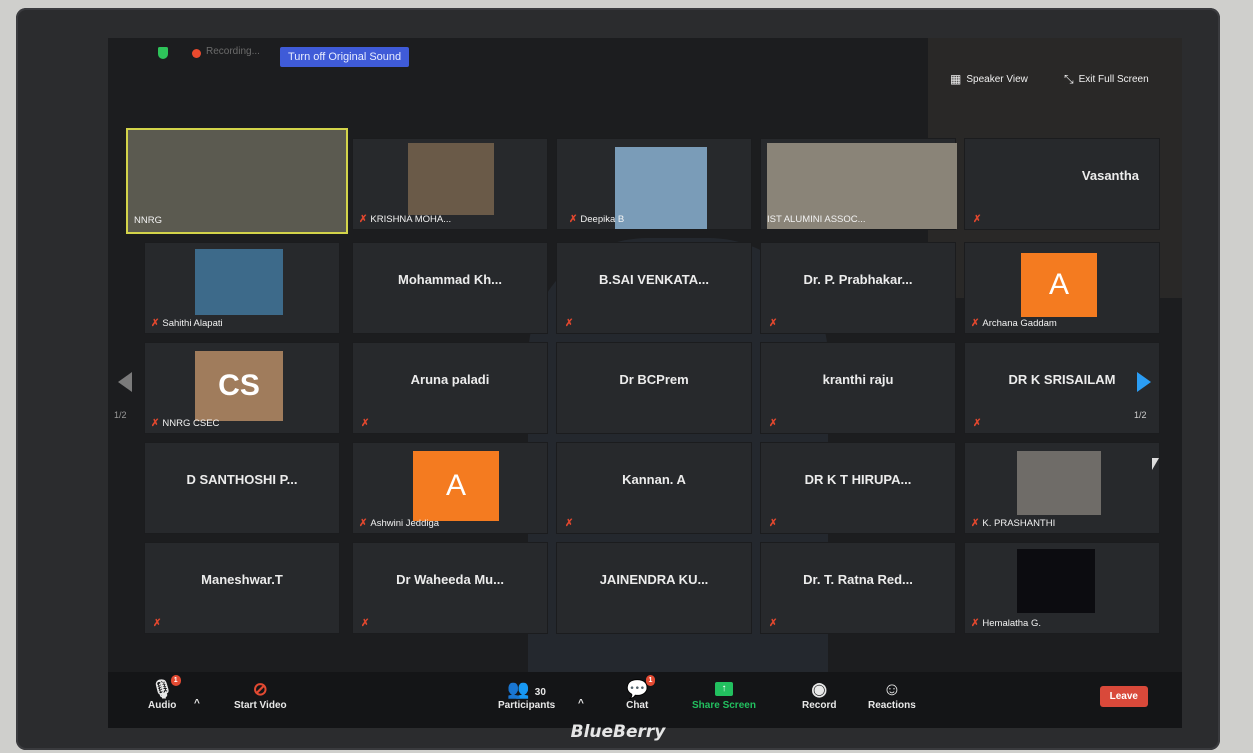 This screenshot has width=1253, height=753. Describe the element at coordinates (345, 57) in the screenshot. I see `turn-off-original-sound-button: Turn off Original Sound` at that location.